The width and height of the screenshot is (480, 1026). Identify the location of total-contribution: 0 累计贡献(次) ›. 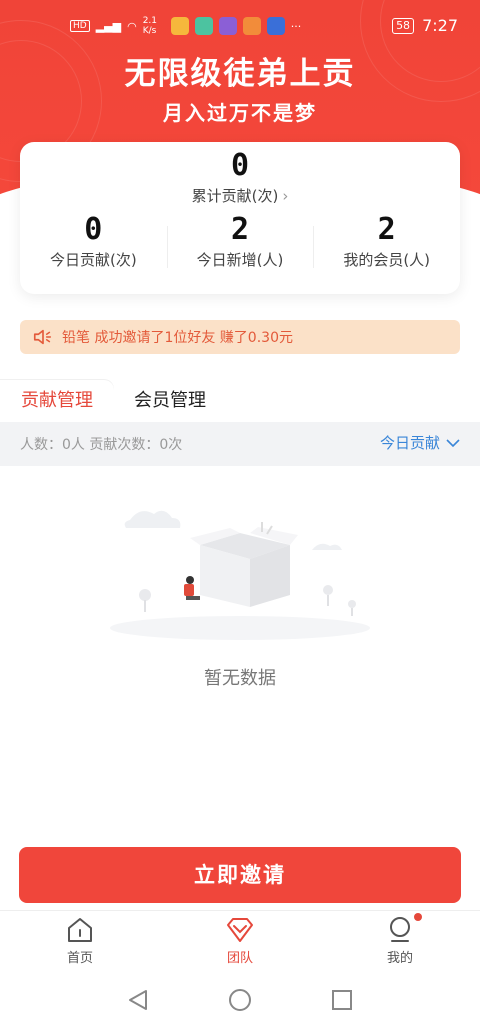
(240, 177).